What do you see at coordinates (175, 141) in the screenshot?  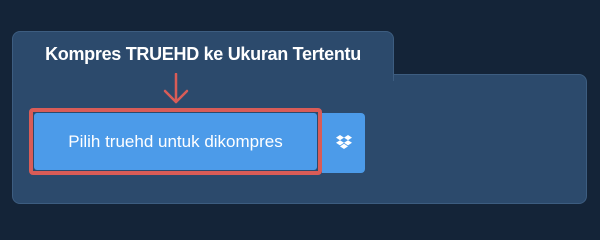 I see `highlight-frame` at bounding box center [175, 141].